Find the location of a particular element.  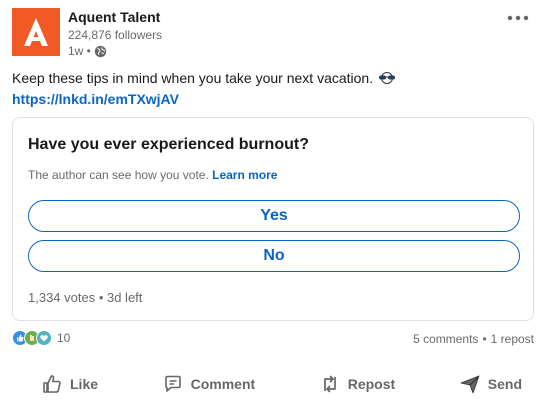

poll-note-text: The author can see how you vote. is located at coordinates (118, 175).